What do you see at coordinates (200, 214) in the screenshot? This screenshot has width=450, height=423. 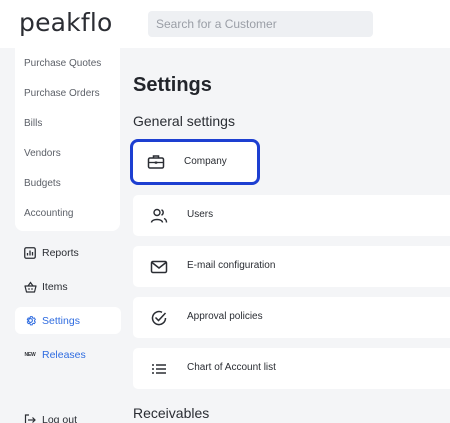 I see `settings-card-label: Users` at bounding box center [200, 214].